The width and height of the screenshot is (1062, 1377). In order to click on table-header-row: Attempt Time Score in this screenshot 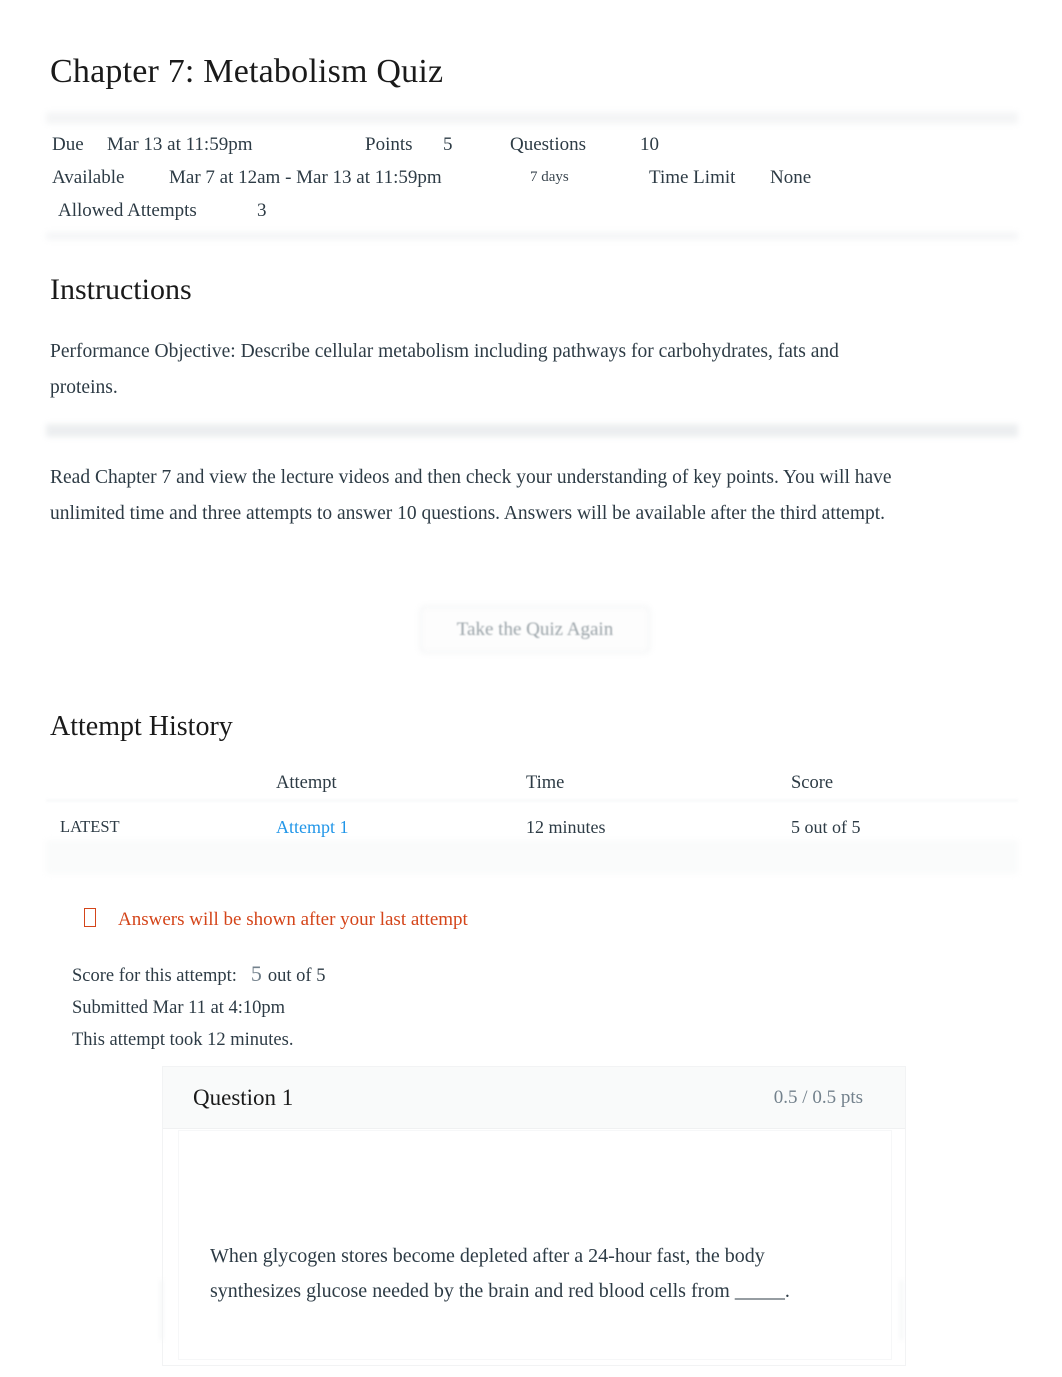, I will do `click(535, 784)`.